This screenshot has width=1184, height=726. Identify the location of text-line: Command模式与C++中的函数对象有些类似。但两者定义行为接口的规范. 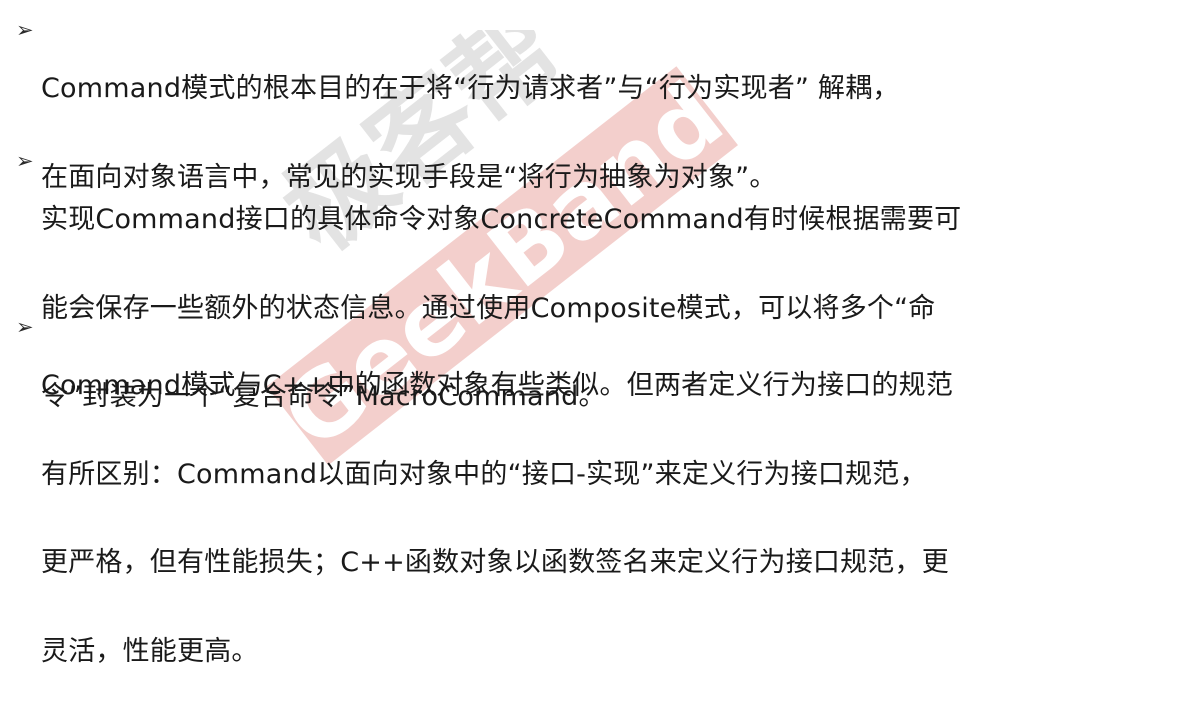
(497, 385).